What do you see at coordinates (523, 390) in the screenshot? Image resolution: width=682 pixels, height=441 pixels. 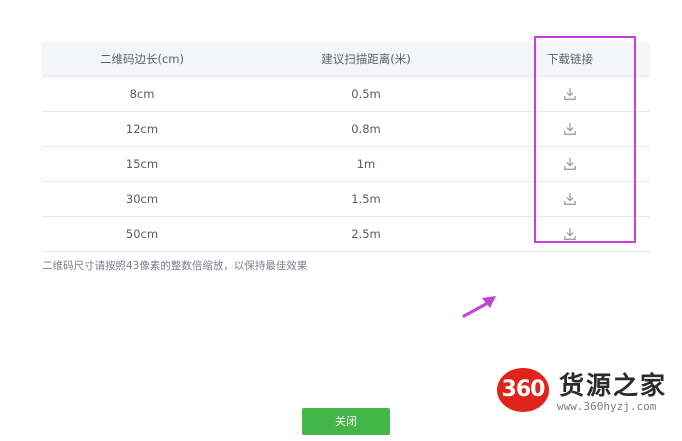 I see `watermark-360-logo: 360` at bounding box center [523, 390].